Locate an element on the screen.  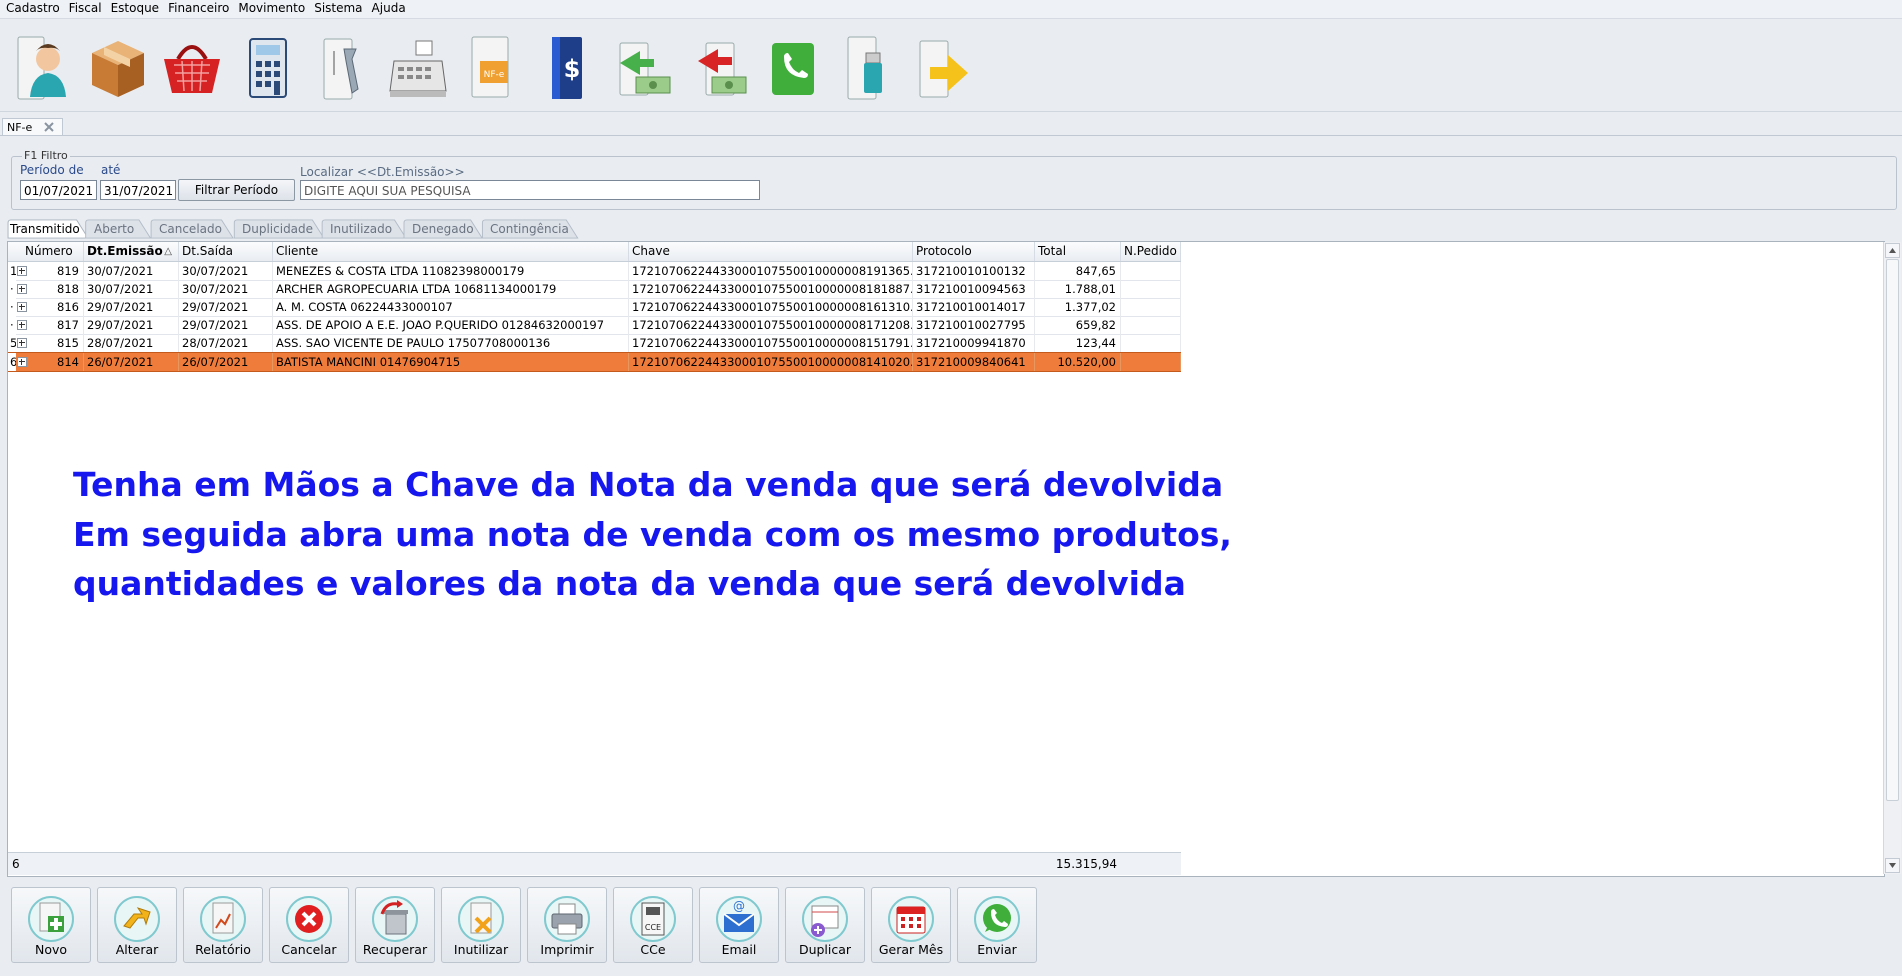
product-box-icon is located at coordinates (118, 68).